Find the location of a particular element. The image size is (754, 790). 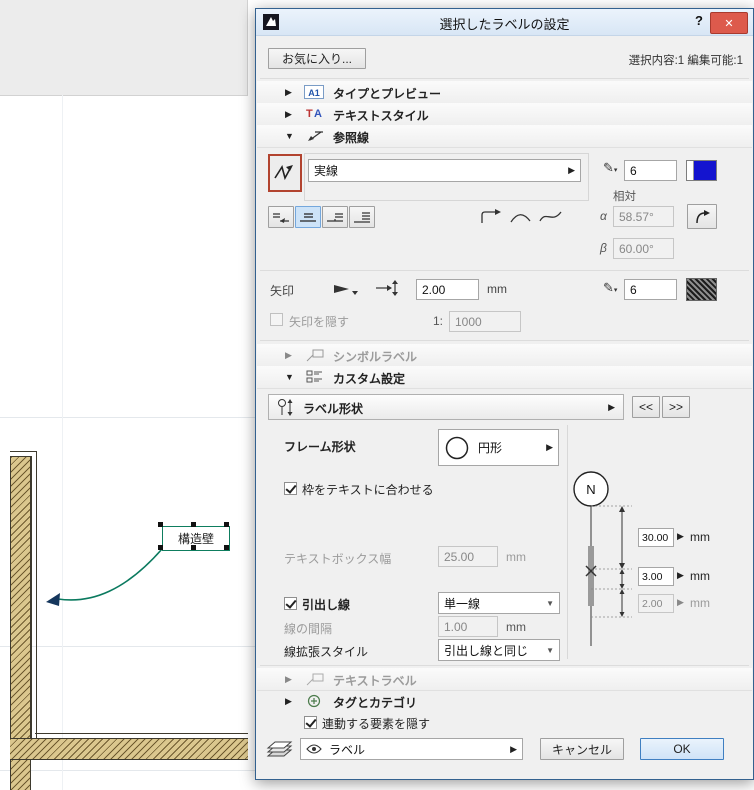

polyline-arrow-icon is located at coordinates (283, 173).